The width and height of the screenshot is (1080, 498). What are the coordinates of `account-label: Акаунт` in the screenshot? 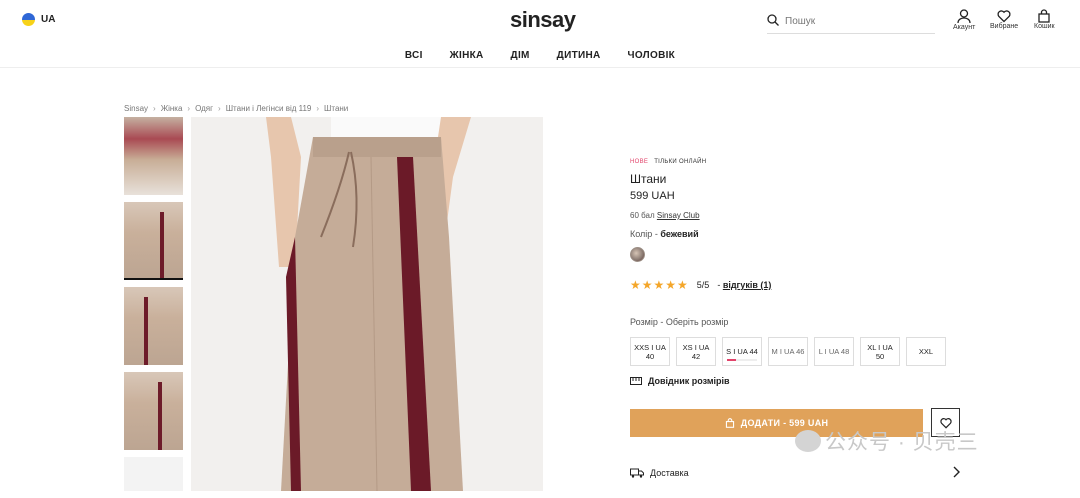 It's located at (964, 27).